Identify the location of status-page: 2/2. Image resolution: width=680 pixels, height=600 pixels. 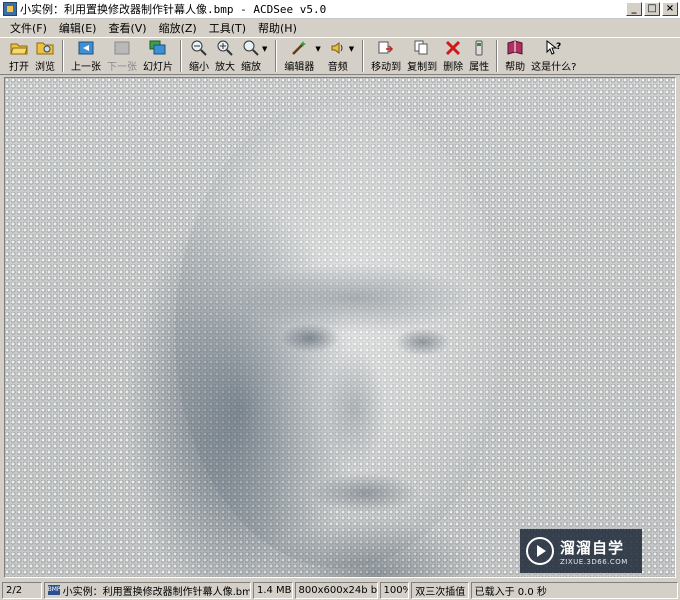
(22, 590).